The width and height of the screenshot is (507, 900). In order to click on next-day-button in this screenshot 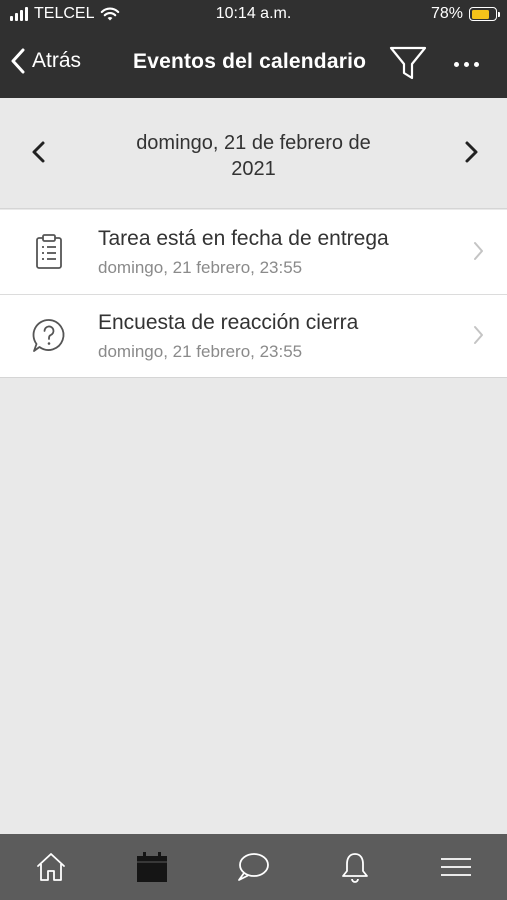, I will do `click(471, 152)`.